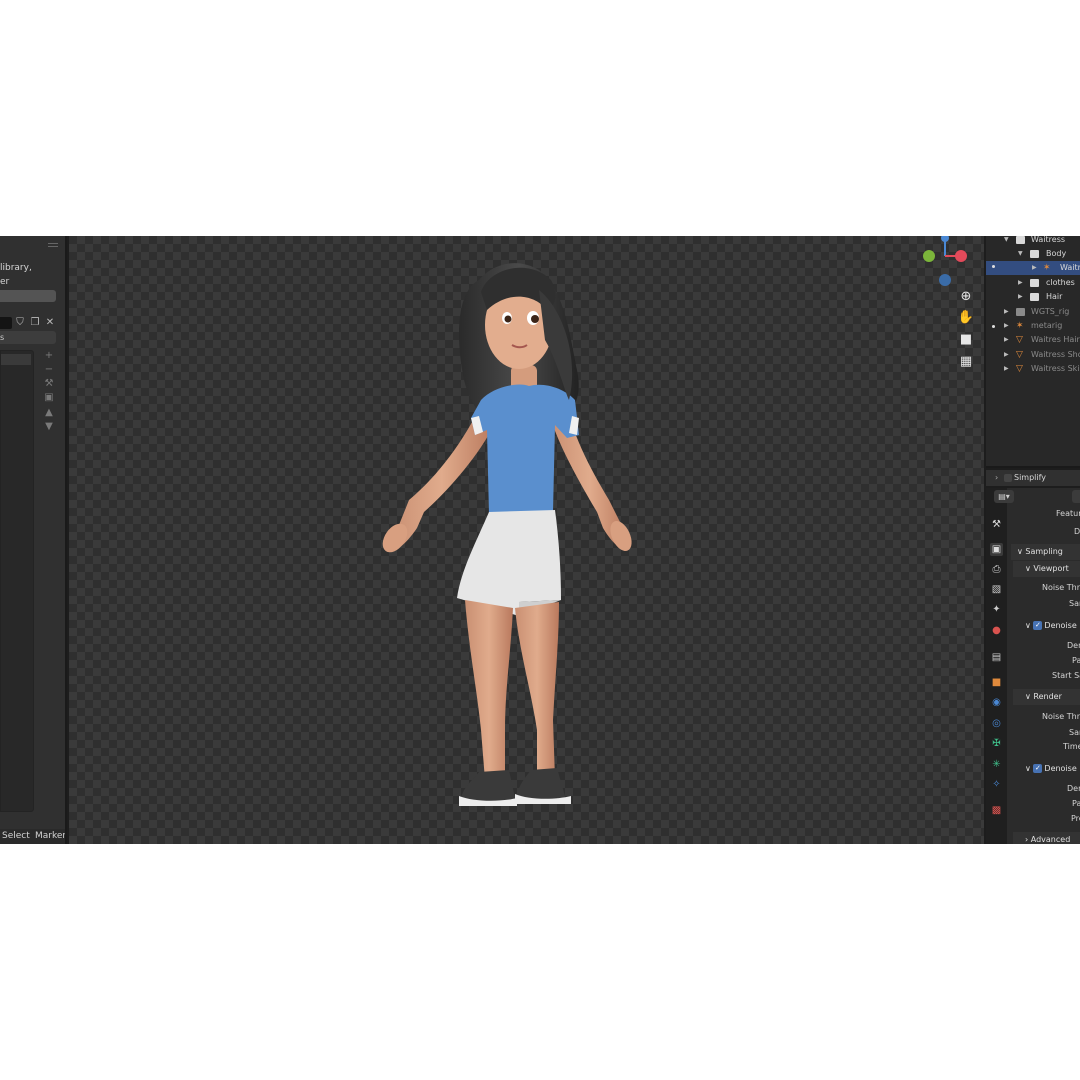  Describe the element at coordinates (1046, 838) in the screenshot. I see `advanced-subpanel-header: › Advanced` at that location.